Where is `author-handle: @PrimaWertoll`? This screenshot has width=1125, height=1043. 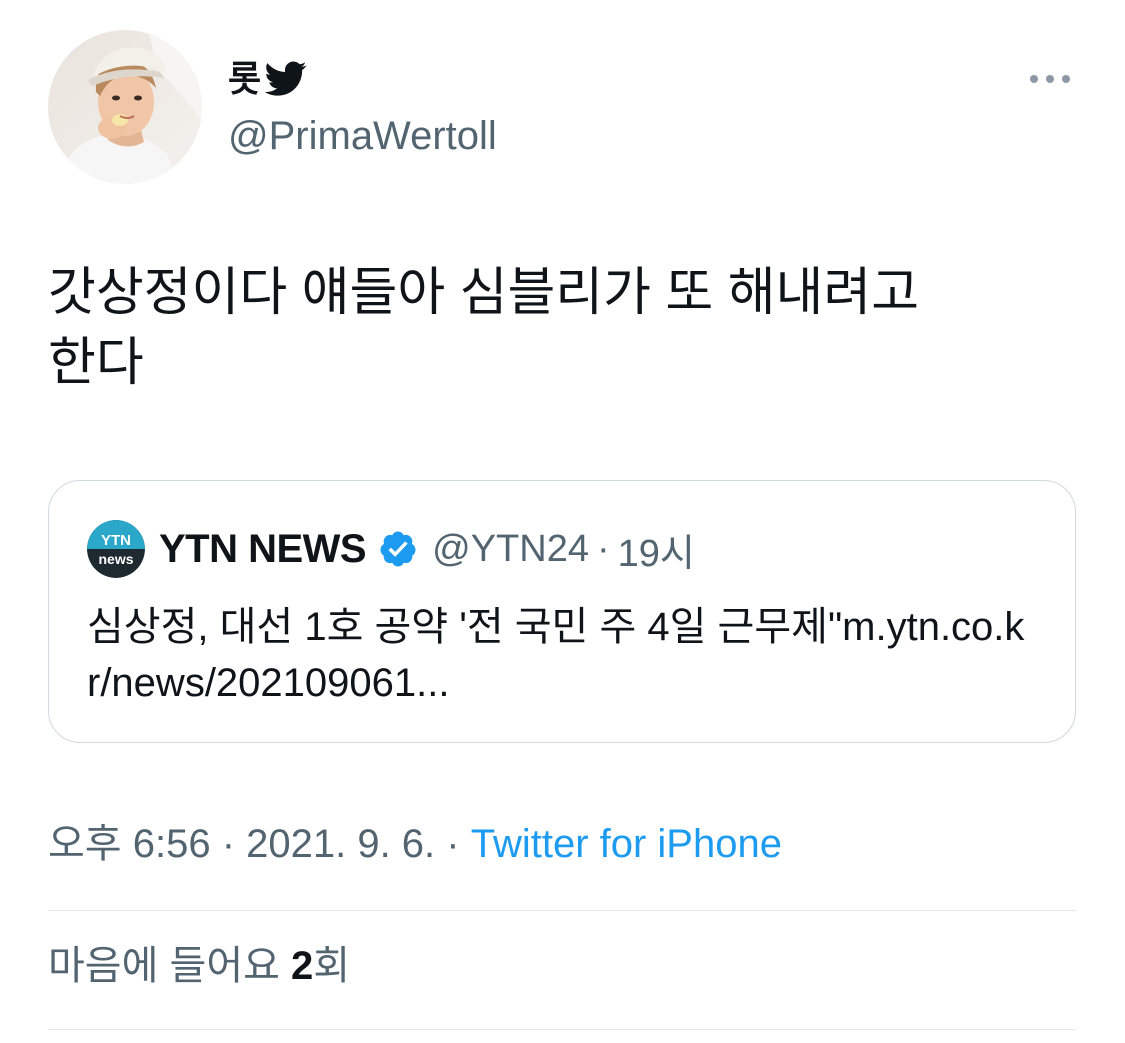
author-handle: @PrimaWertoll is located at coordinates (362, 136).